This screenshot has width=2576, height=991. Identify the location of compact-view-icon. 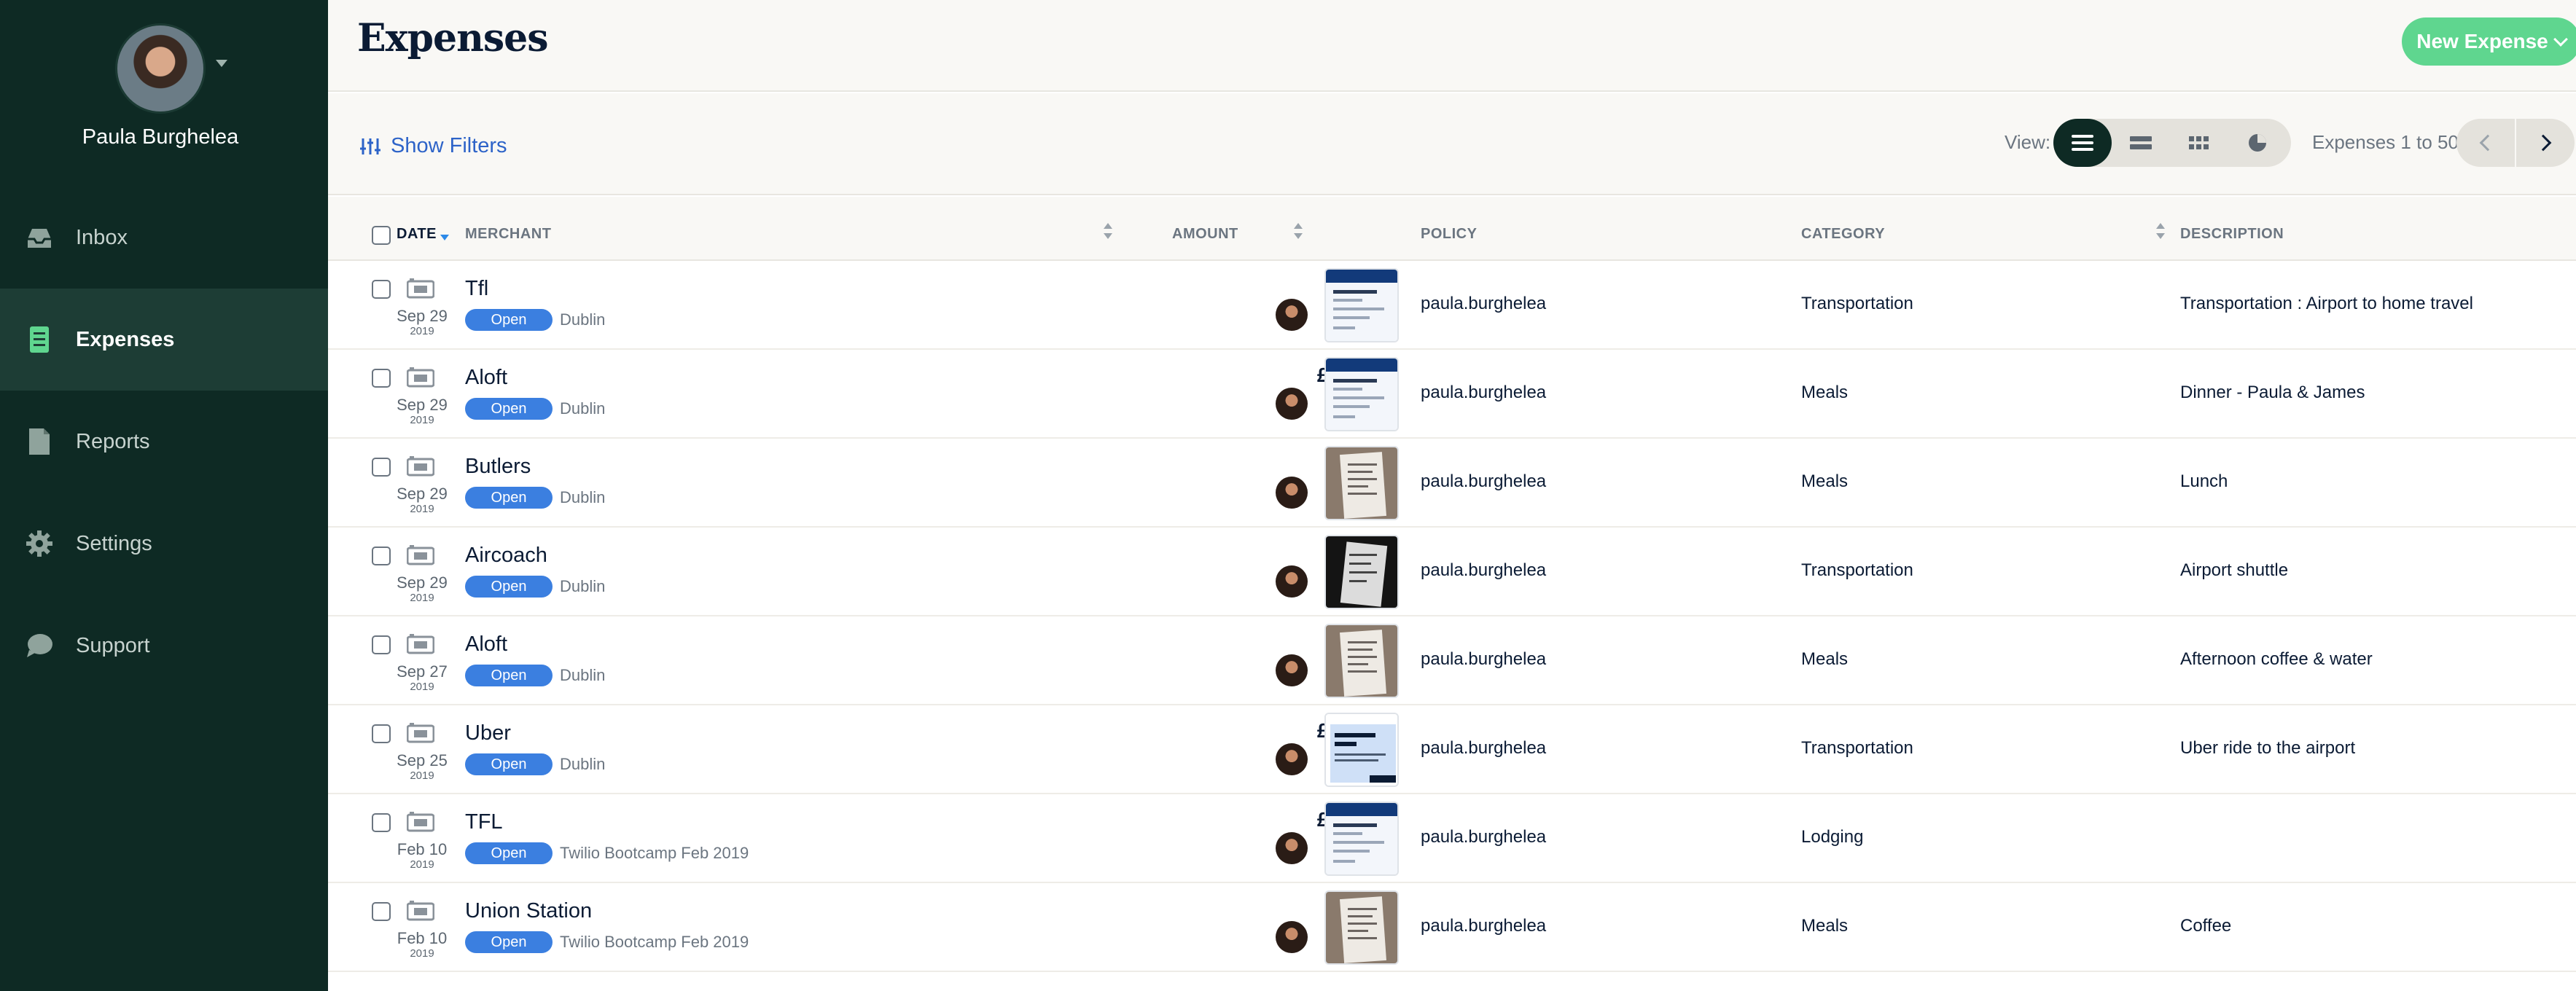
(2141, 142).